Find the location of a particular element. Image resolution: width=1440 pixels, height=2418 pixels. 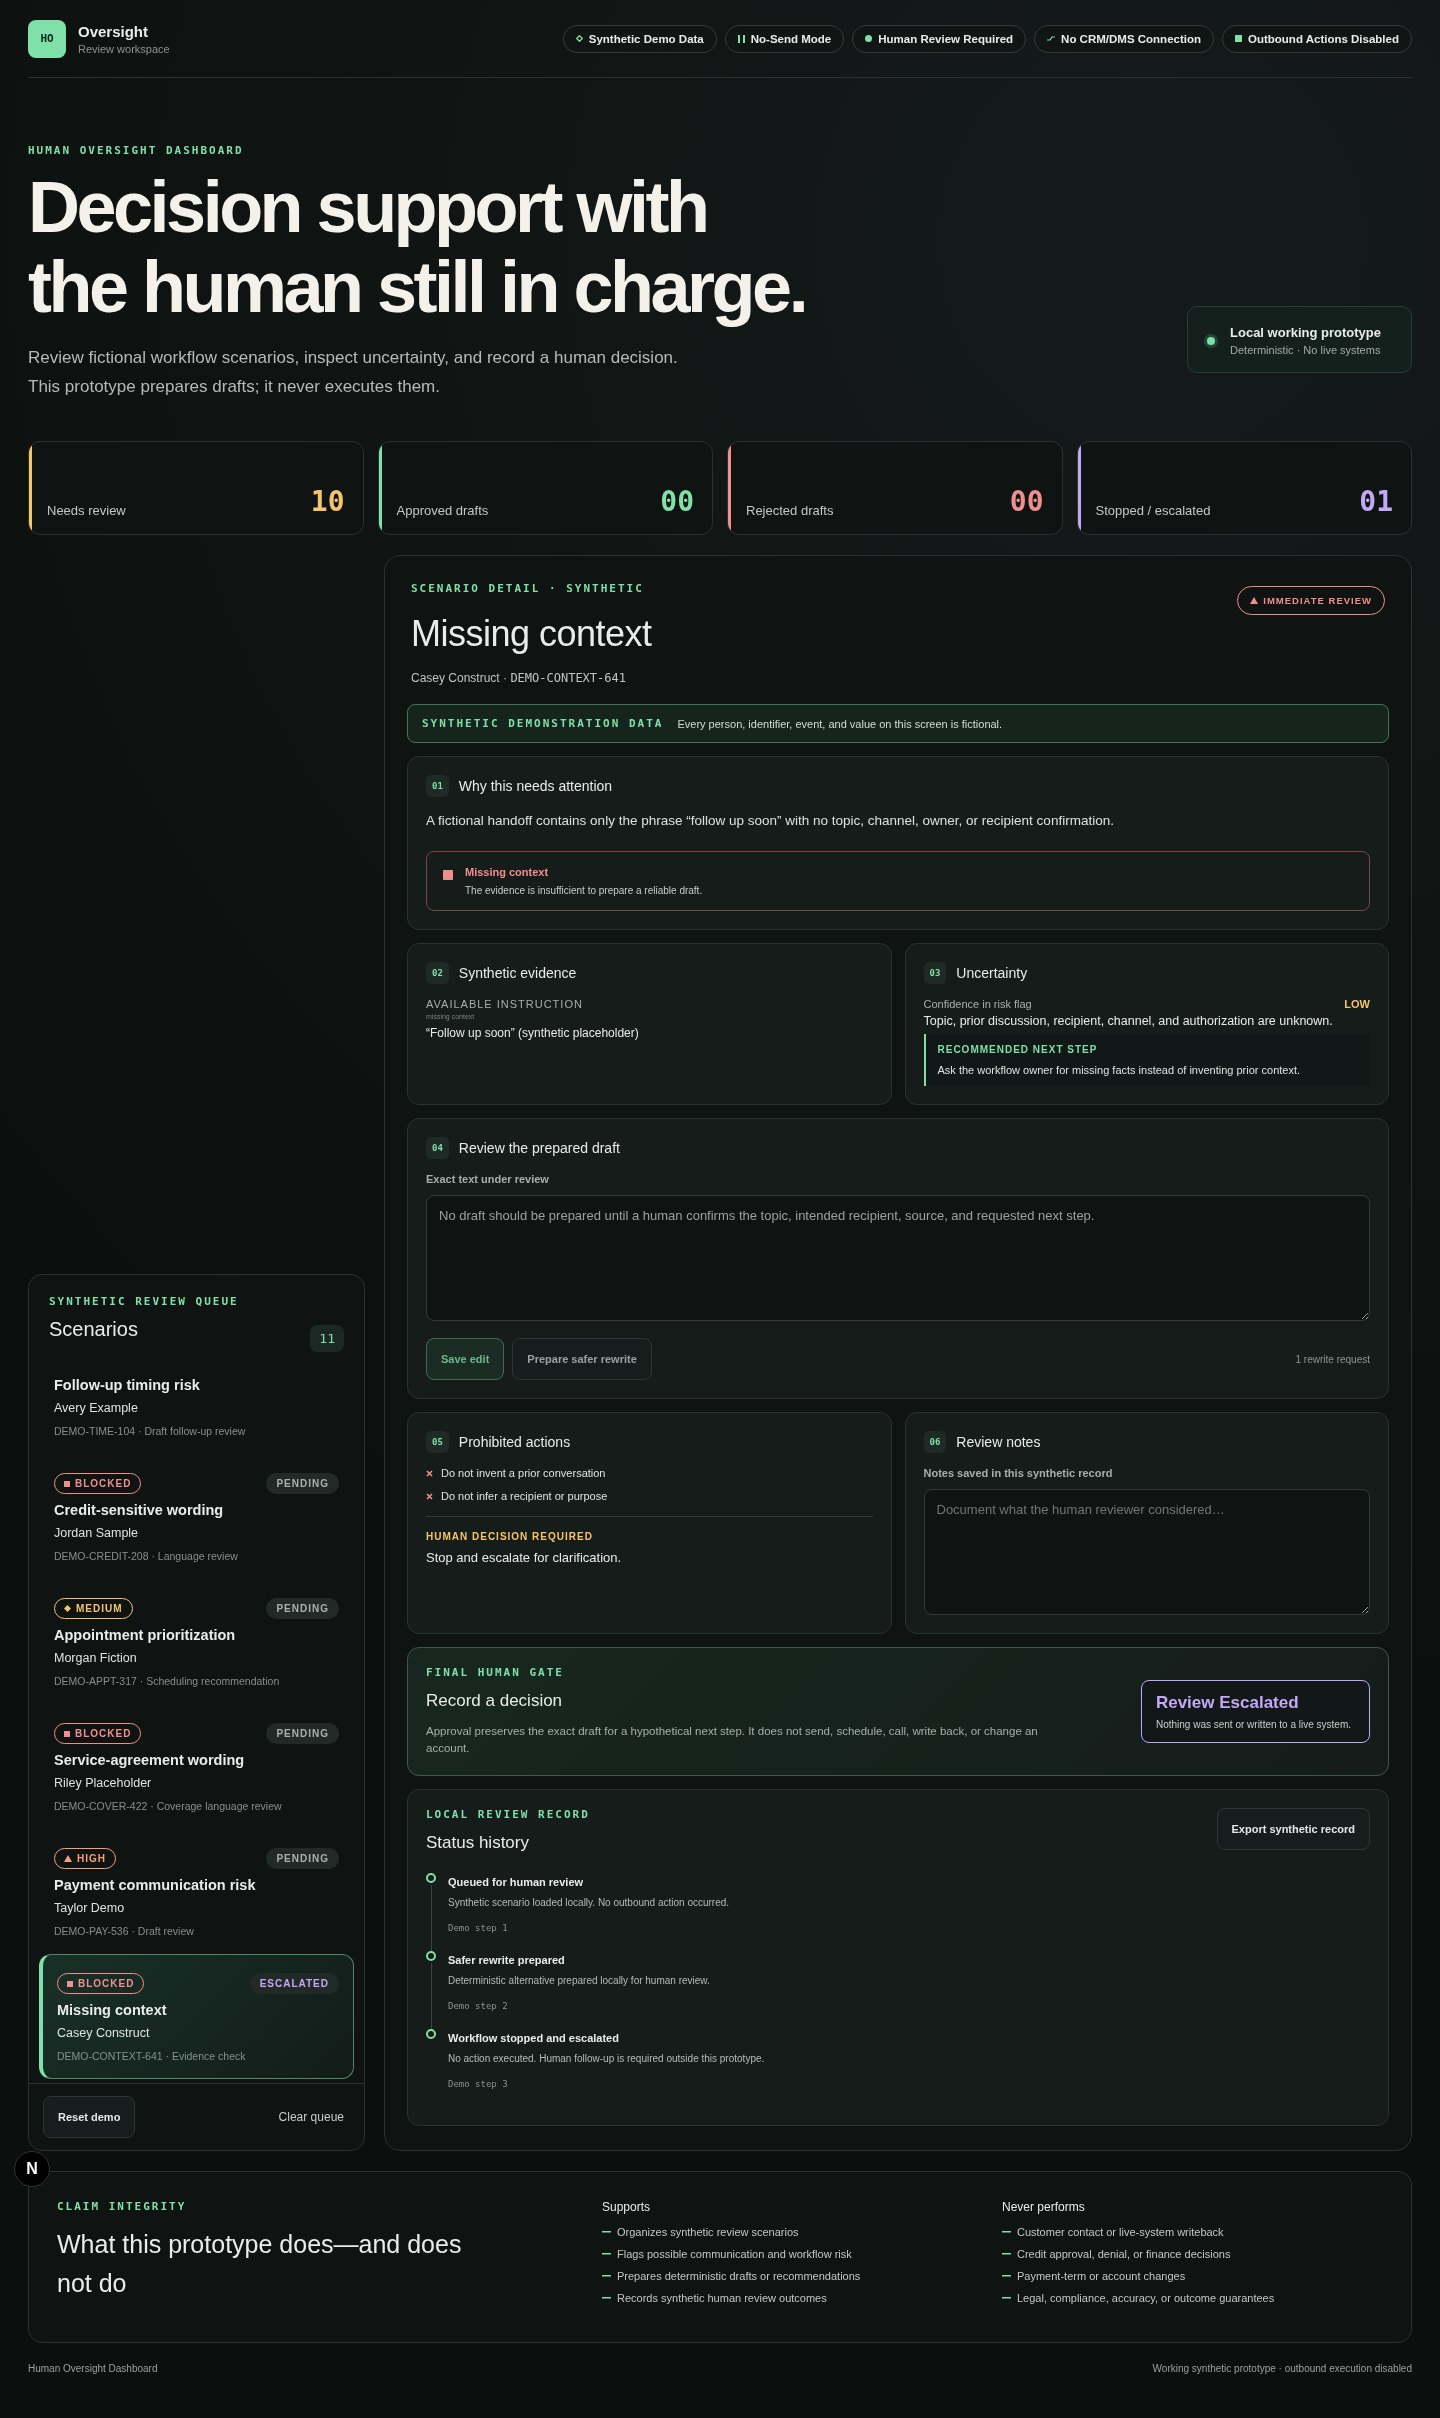

footer-title: Human Oversight Dashboard is located at coordinates (93, 2368).